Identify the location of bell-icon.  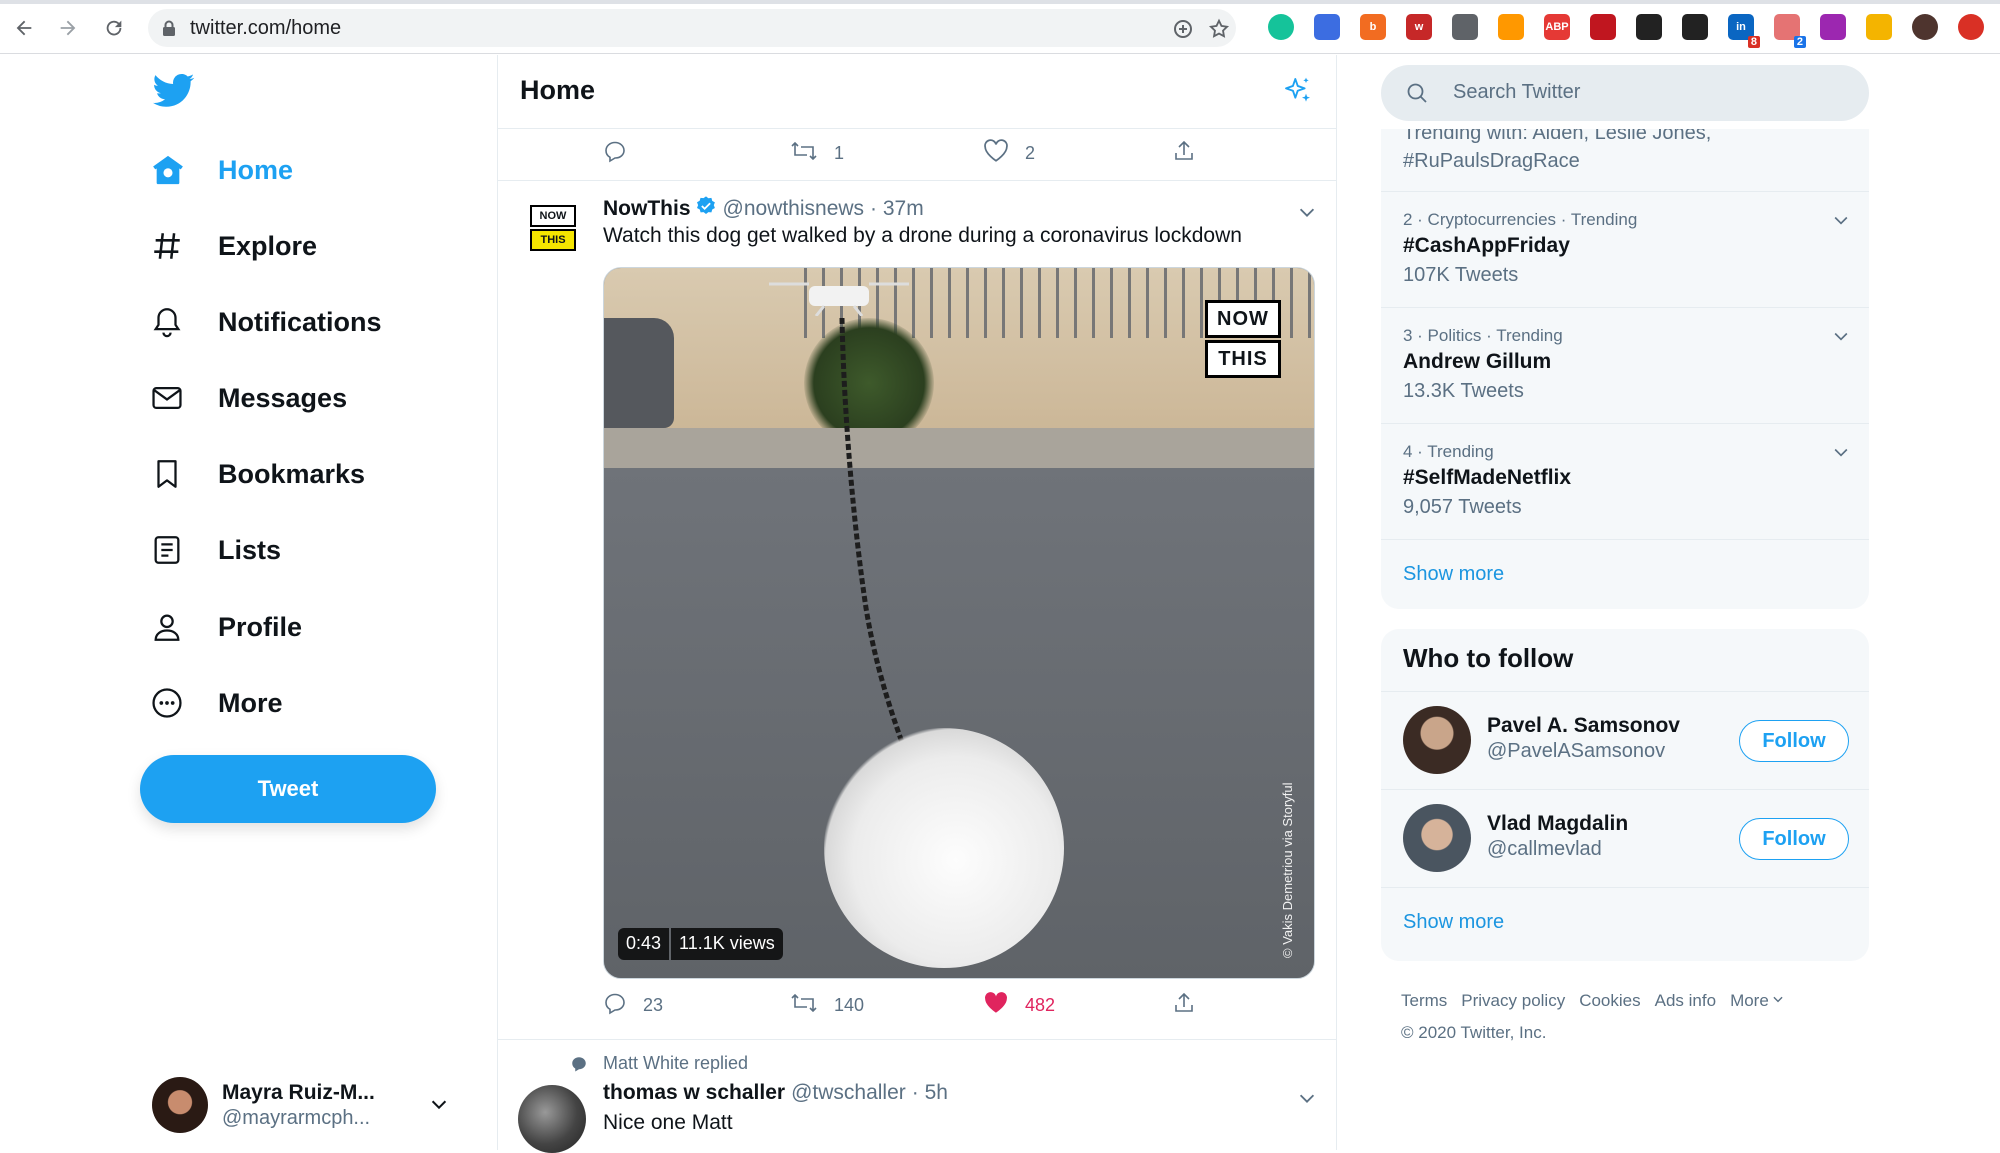
(172, 322).